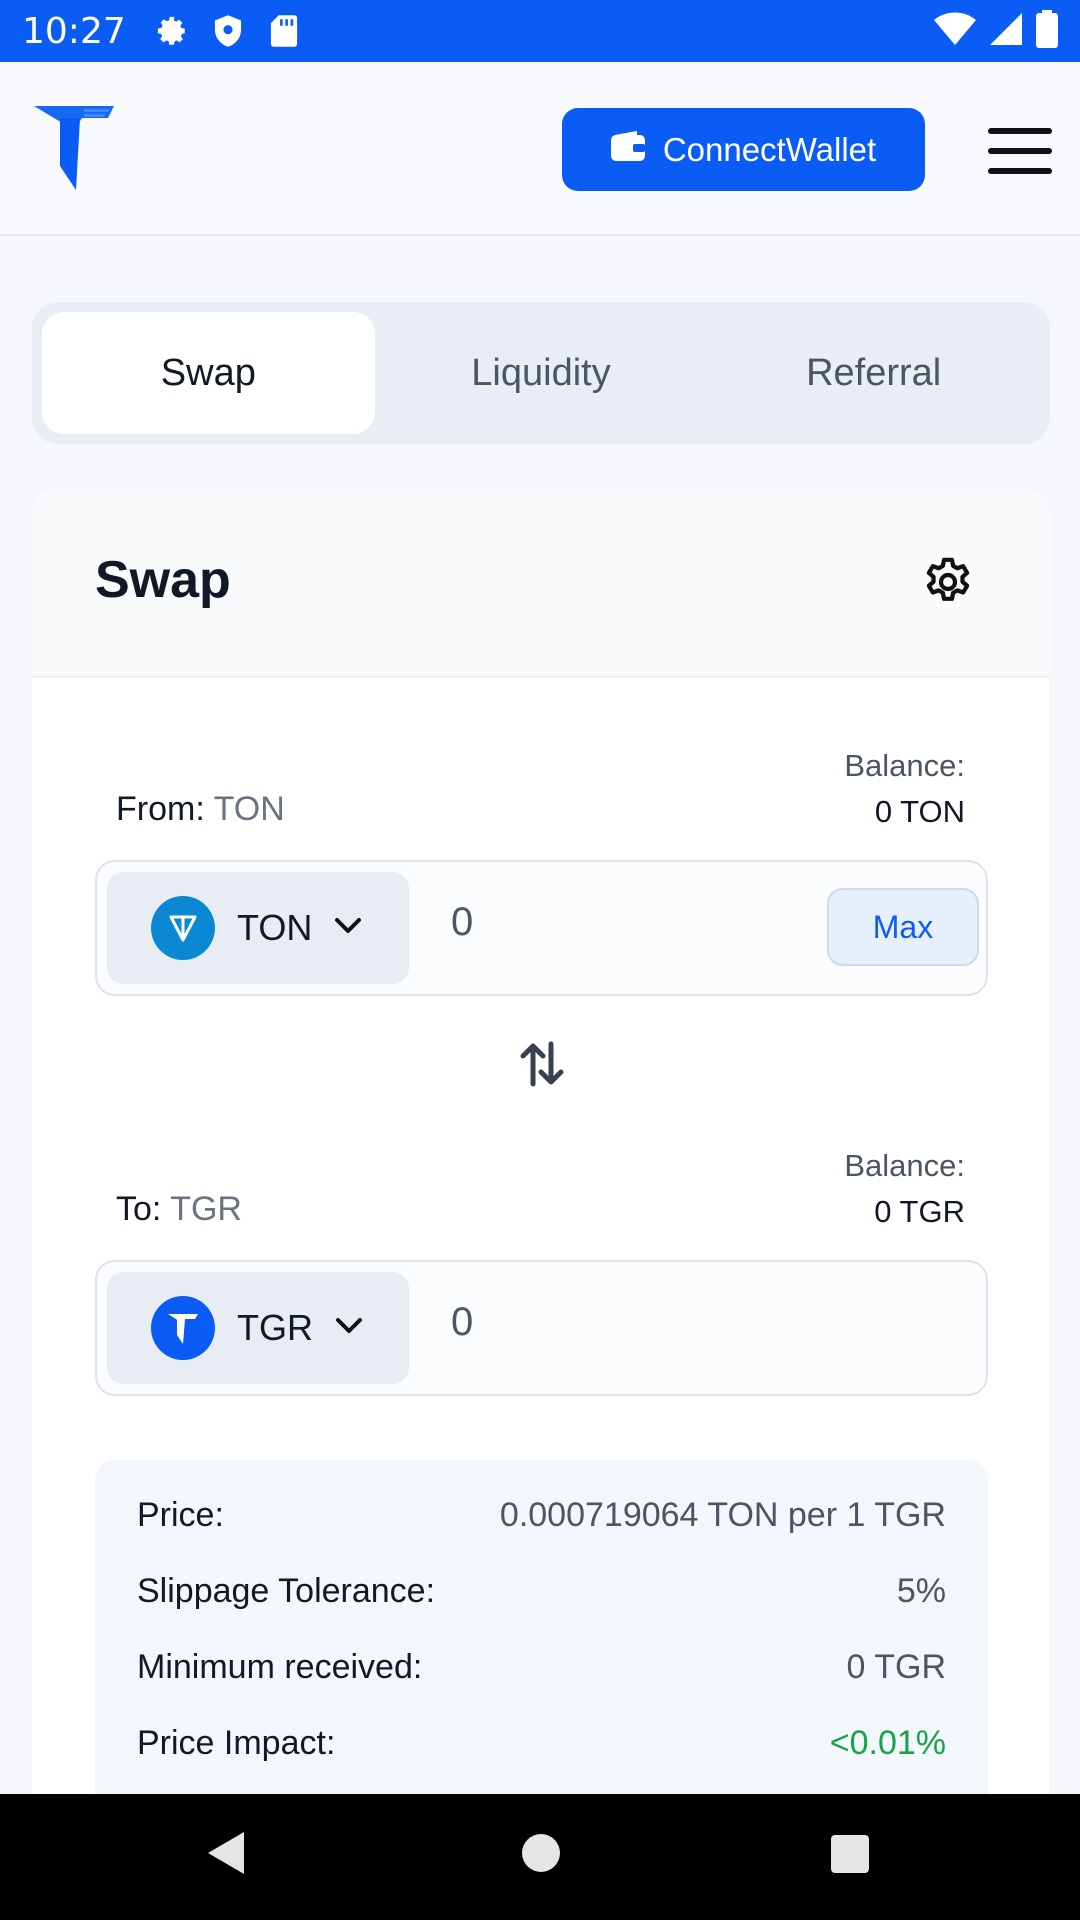  Describe the element at coordinates (249, 809) in the screenshot. I see `from-label-token: TON` at that location.